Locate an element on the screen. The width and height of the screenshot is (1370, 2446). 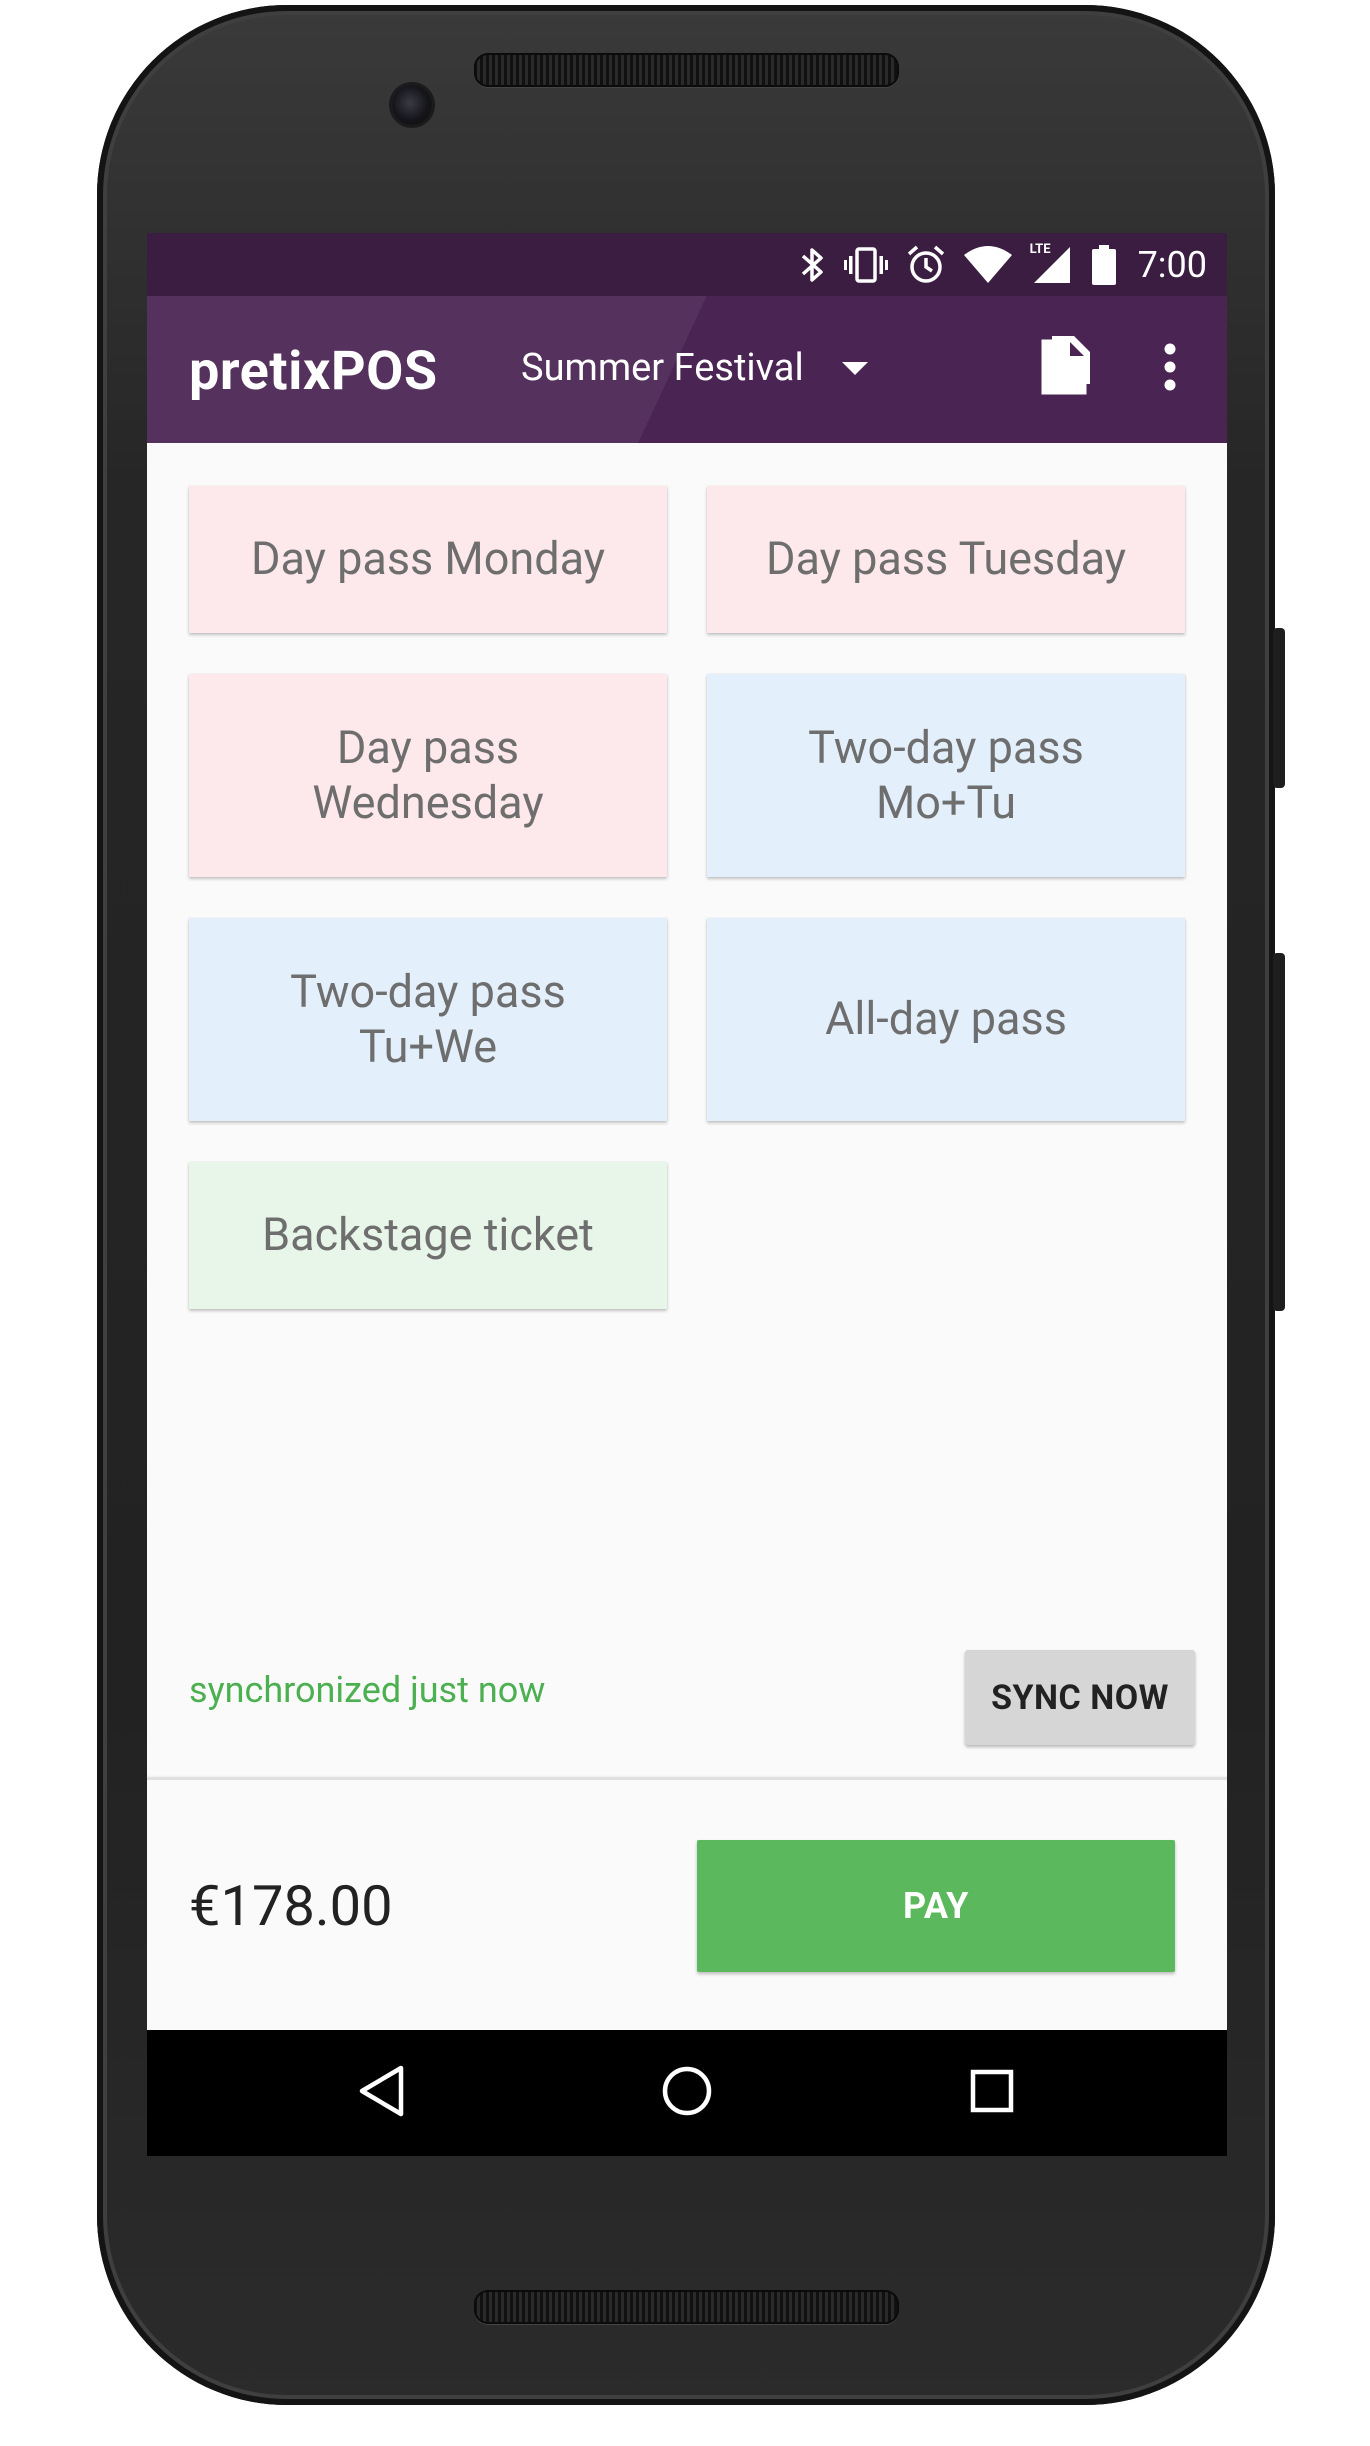
front-camera is located at coordinates (412, 105).